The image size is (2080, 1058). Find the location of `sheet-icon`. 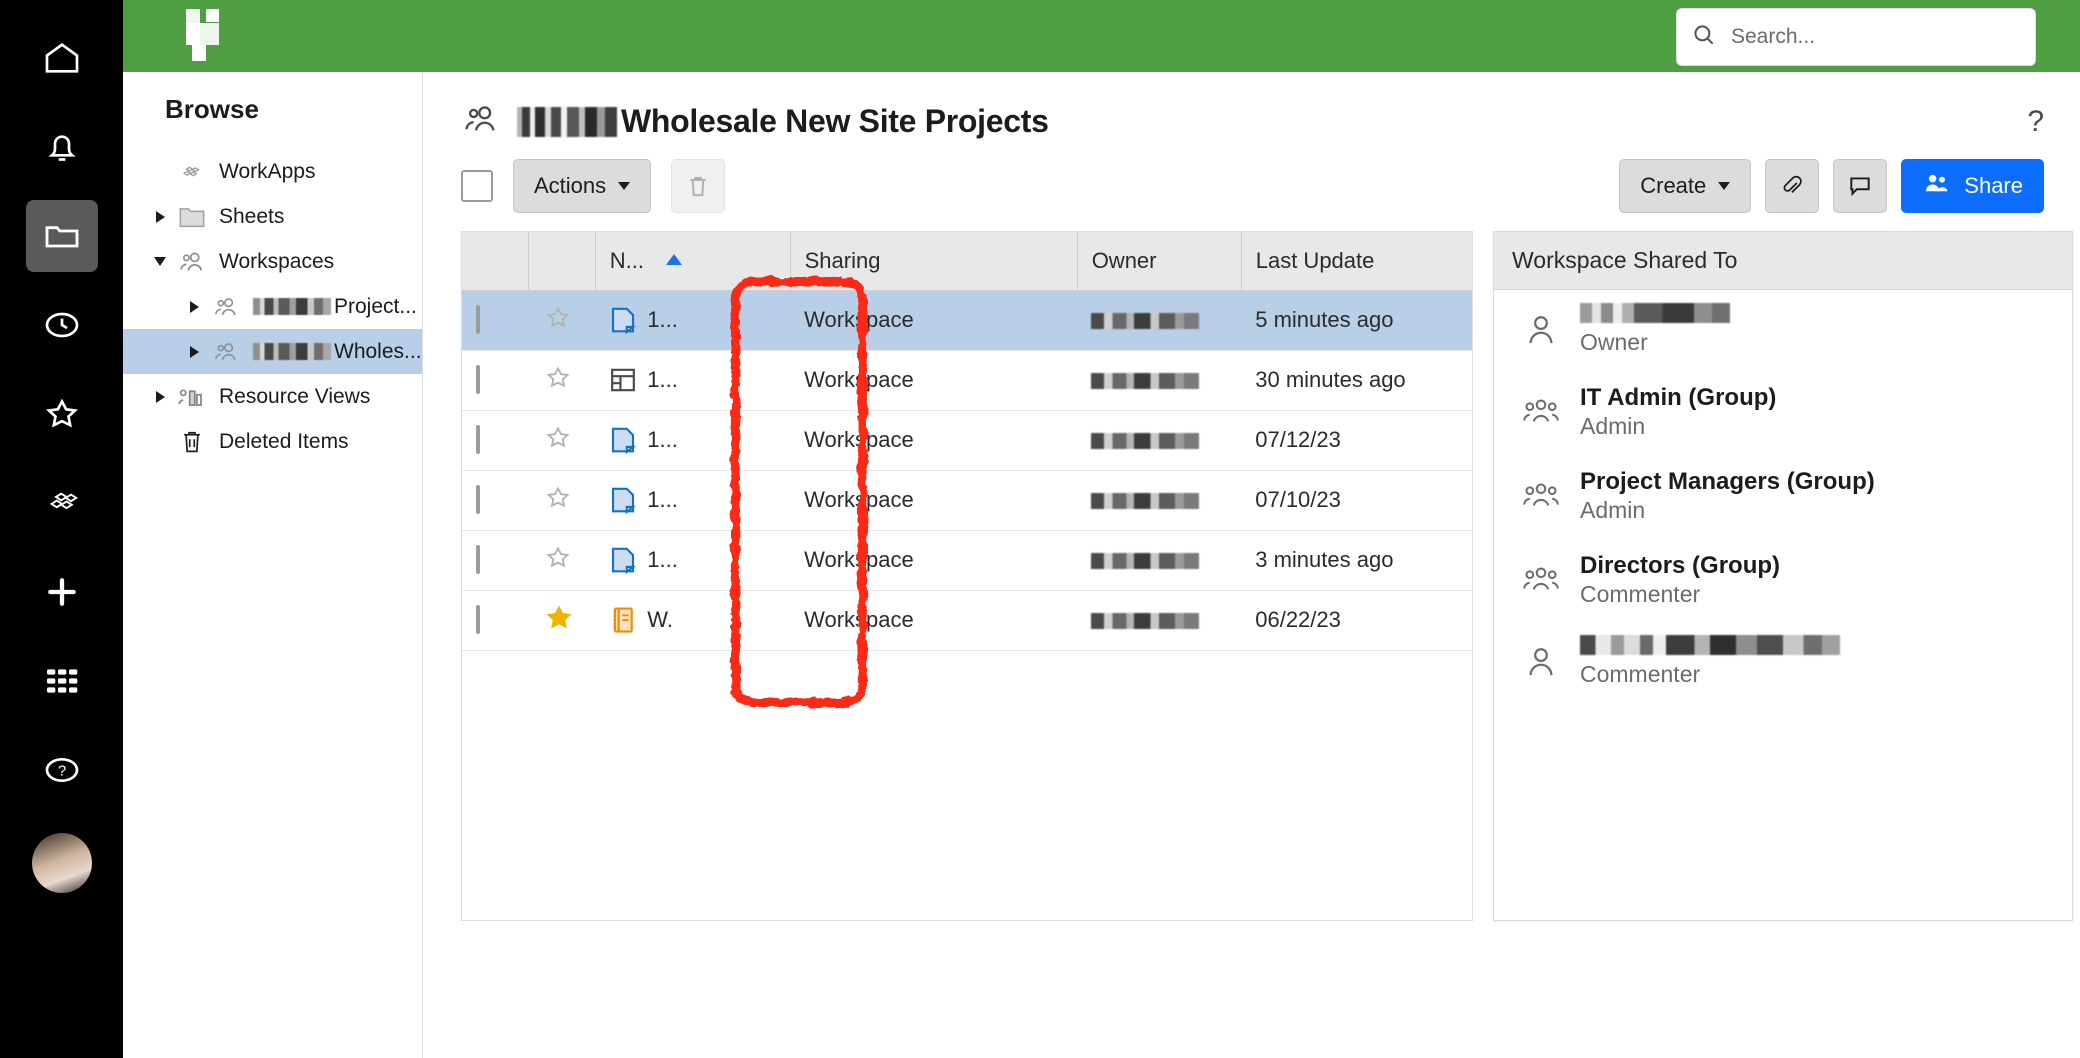

sheet-icon is located at coordinates (624, 441).